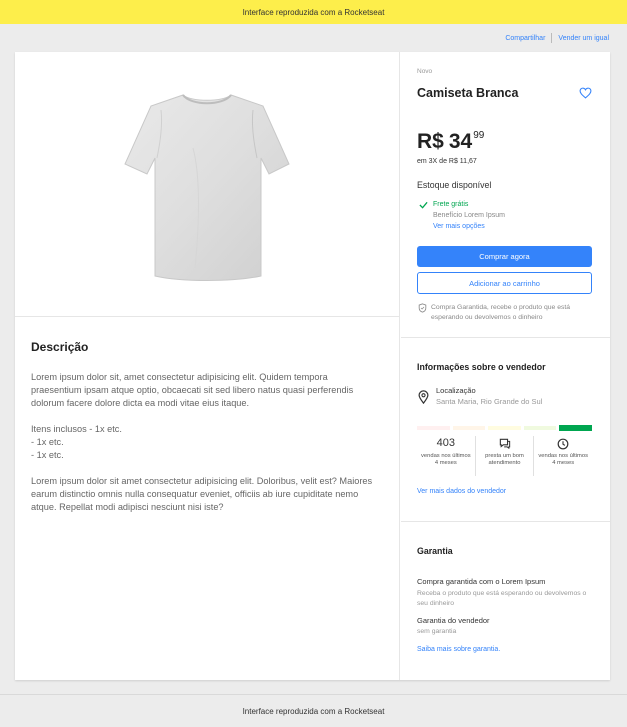  What do you see at coordinates (481, 581) in the screenshot?
I see `warranty-item-title: Compra garantida com o Lorem Ipsum` at bounding box center [481, 581].